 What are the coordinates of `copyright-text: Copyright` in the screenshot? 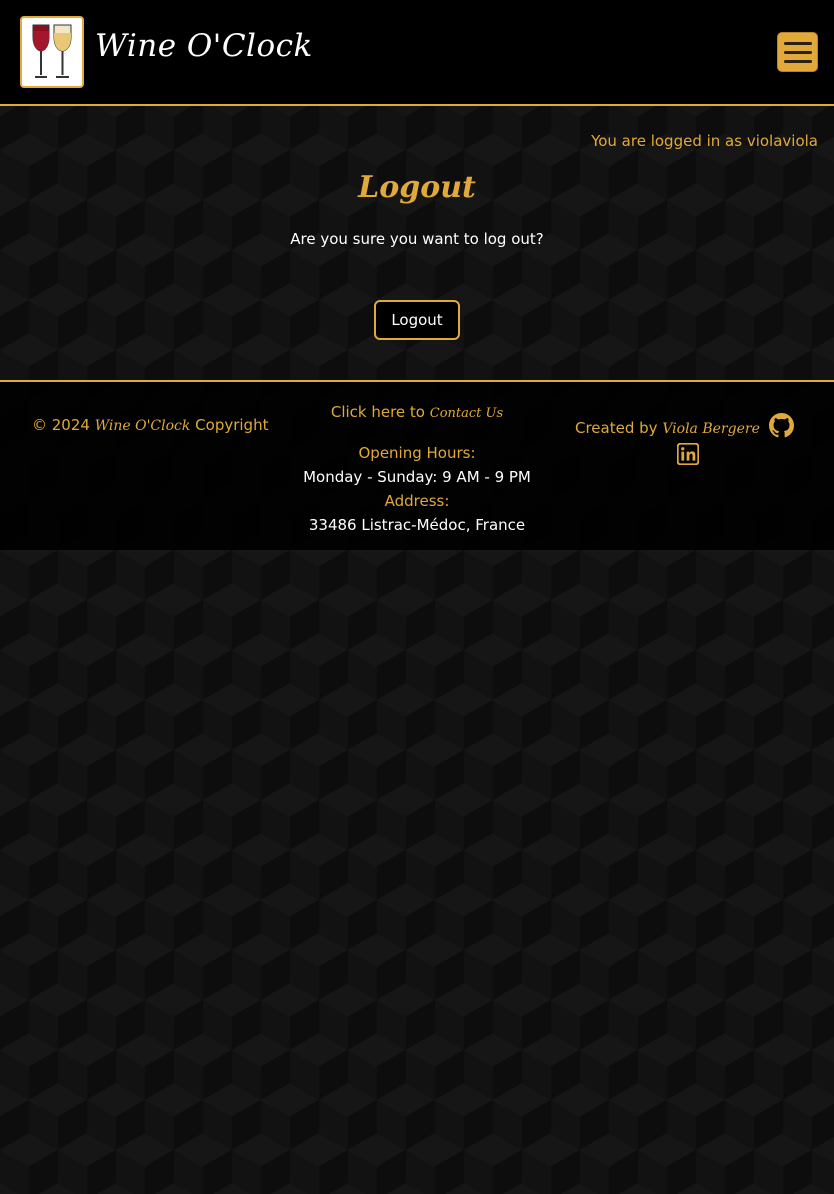 It's located at (232, 425).